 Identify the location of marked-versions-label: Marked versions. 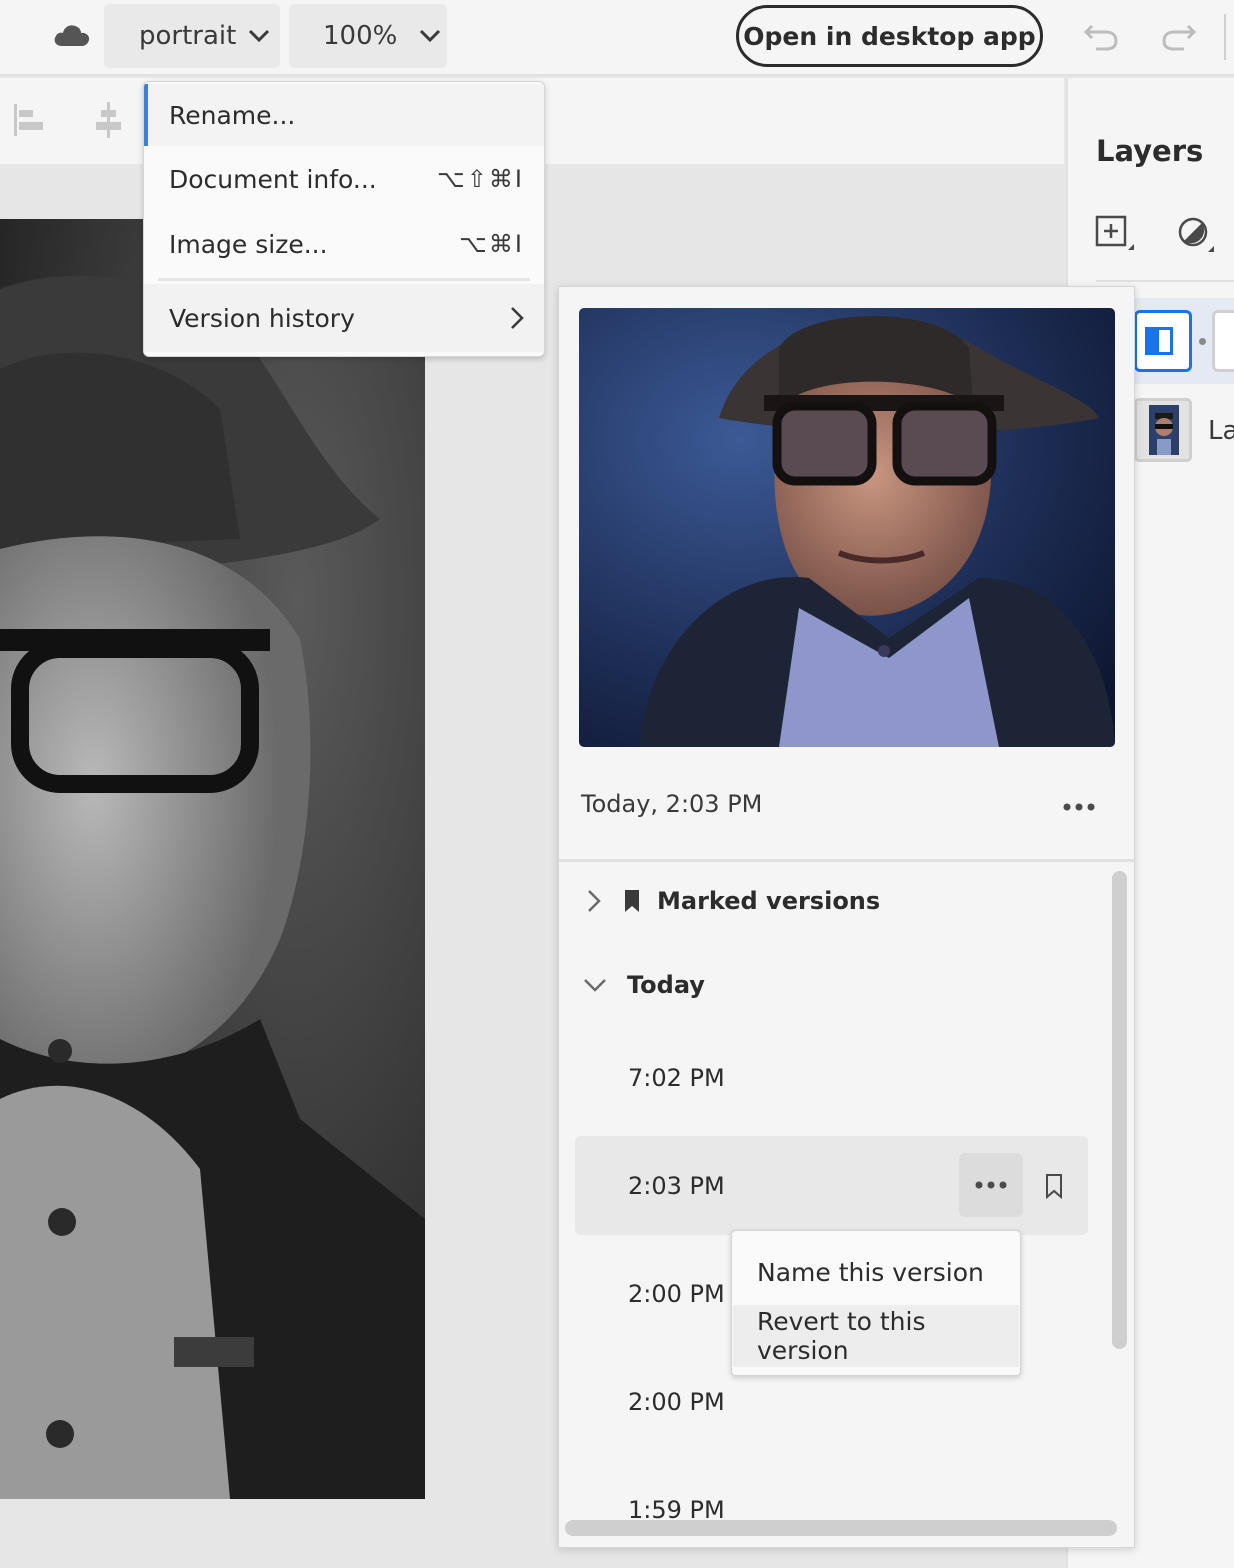
(769, 901).